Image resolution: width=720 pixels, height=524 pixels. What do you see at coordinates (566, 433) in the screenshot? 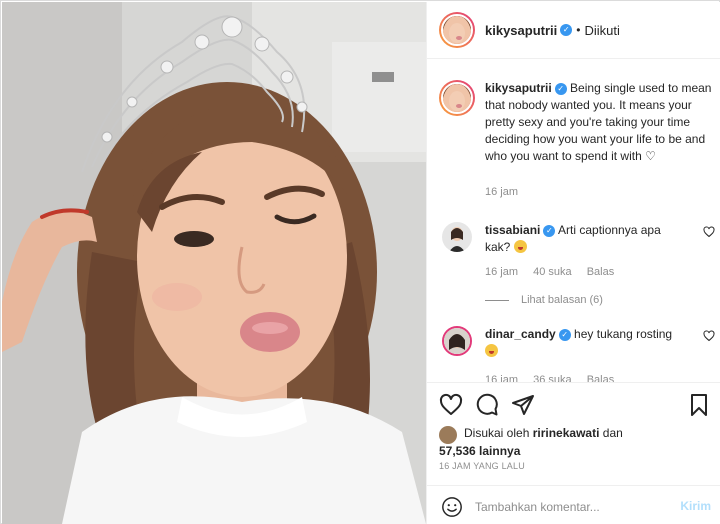
I see `liker-username: ririnekawati` at bounding box center [566, 433].